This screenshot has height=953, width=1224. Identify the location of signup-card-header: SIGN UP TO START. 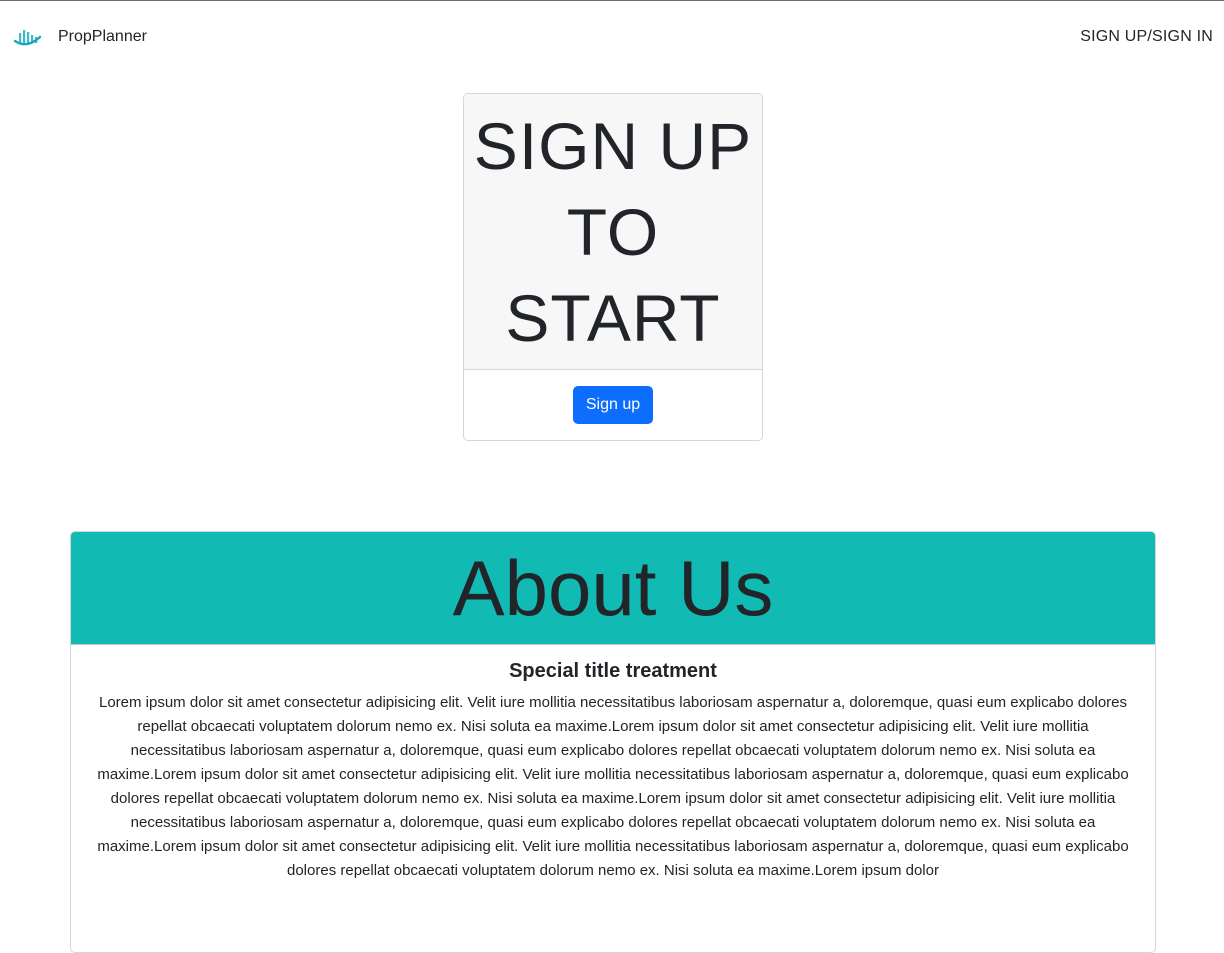
(613, 232).